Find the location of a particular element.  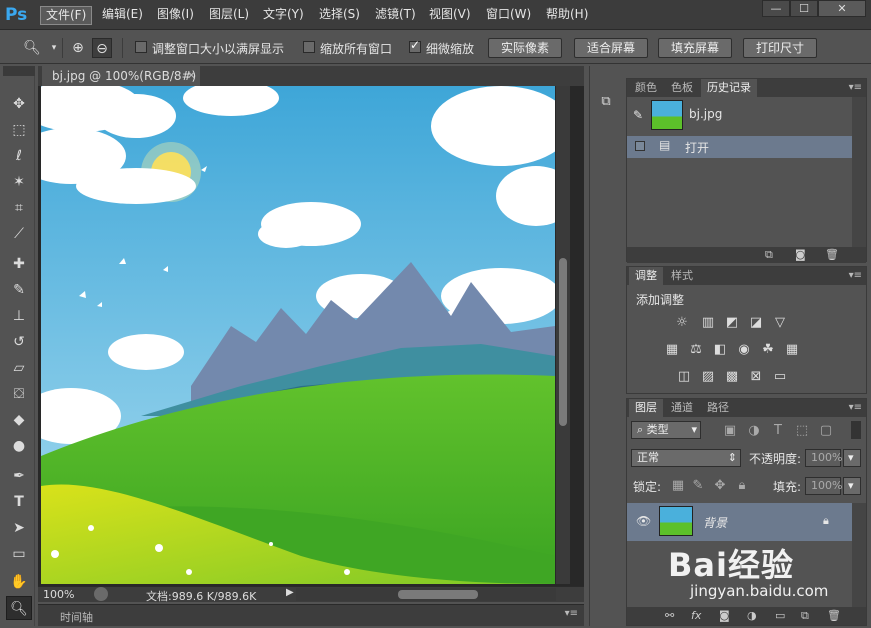

status-info-icon is located at coordinates (101, 594).